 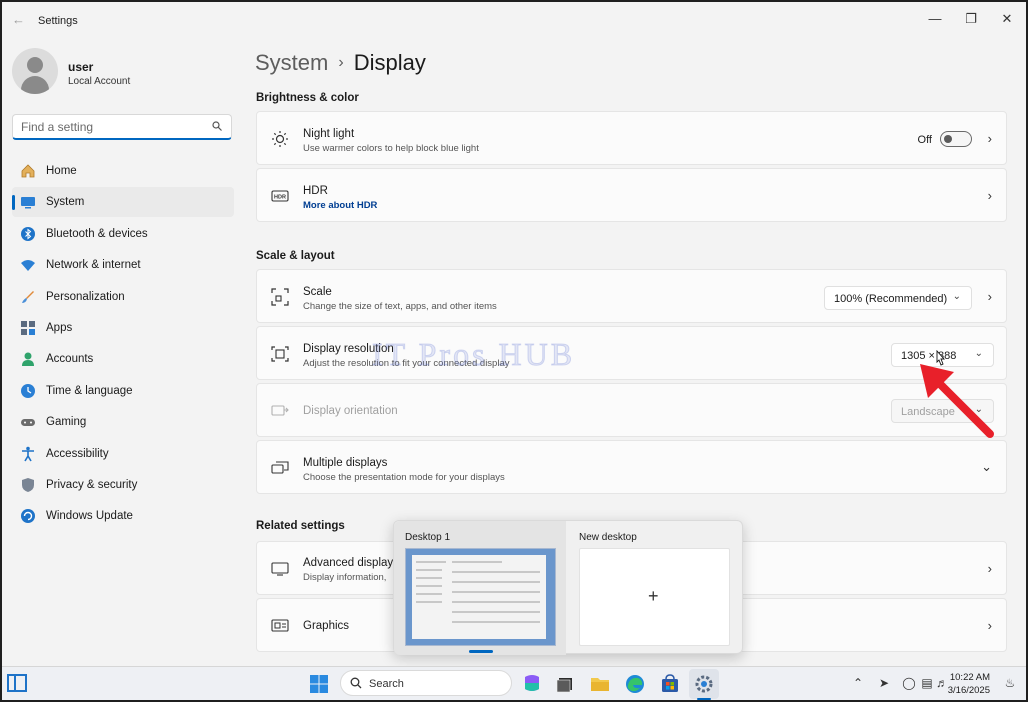 I want to click on sidebar-item-accounts: Accounts, so click(x=123, y=359).